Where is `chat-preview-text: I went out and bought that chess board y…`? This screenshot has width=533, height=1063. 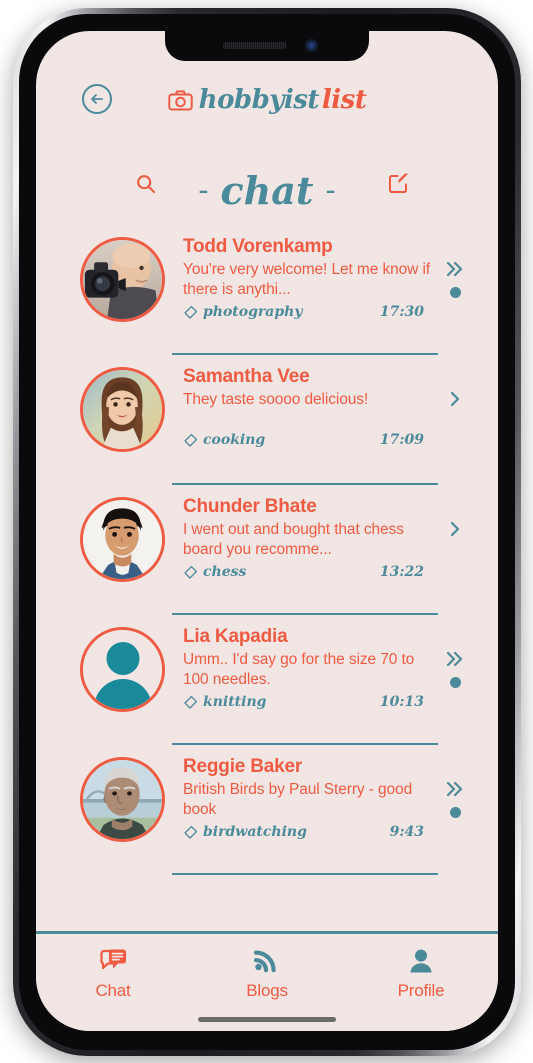 chat-preview-text: I went out and bought that chess board y… is located at coordinates (293, 539).